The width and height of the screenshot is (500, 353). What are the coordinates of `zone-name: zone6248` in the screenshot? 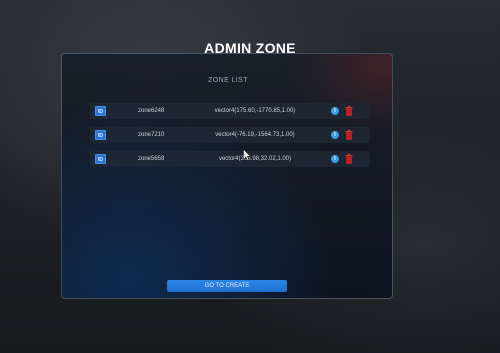 It's located at (151, 111).